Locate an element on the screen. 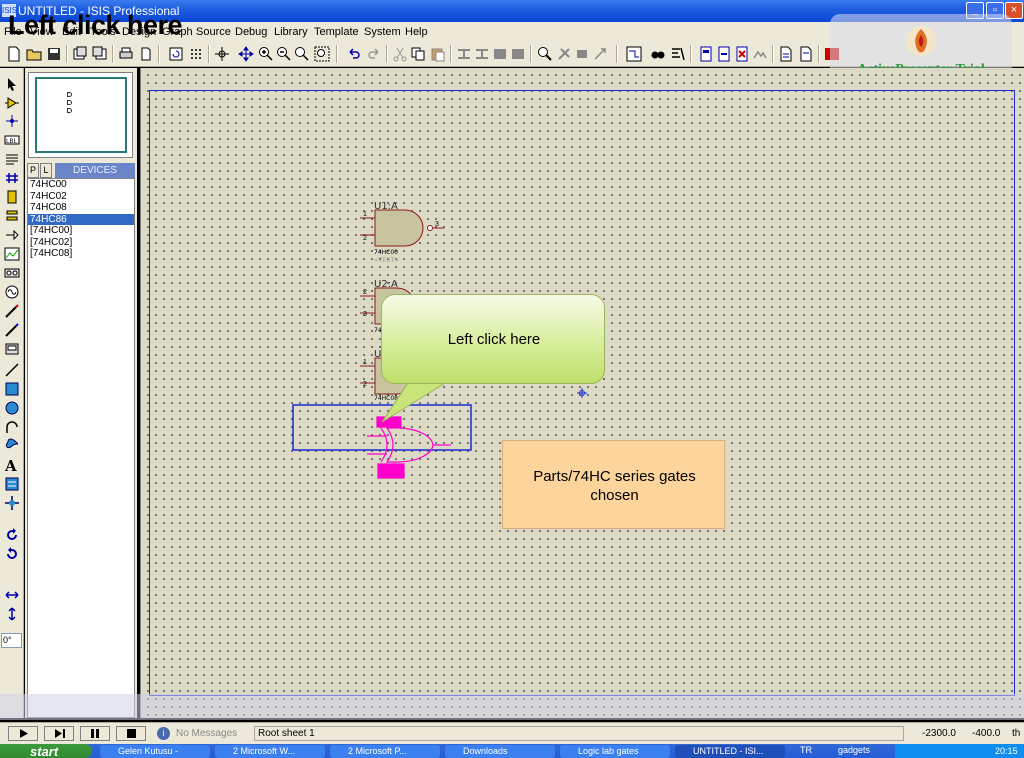 The width and height of the screenshot is (1024, 758). device-item-selected: 74HC86 is located at coordinates (81, 219).